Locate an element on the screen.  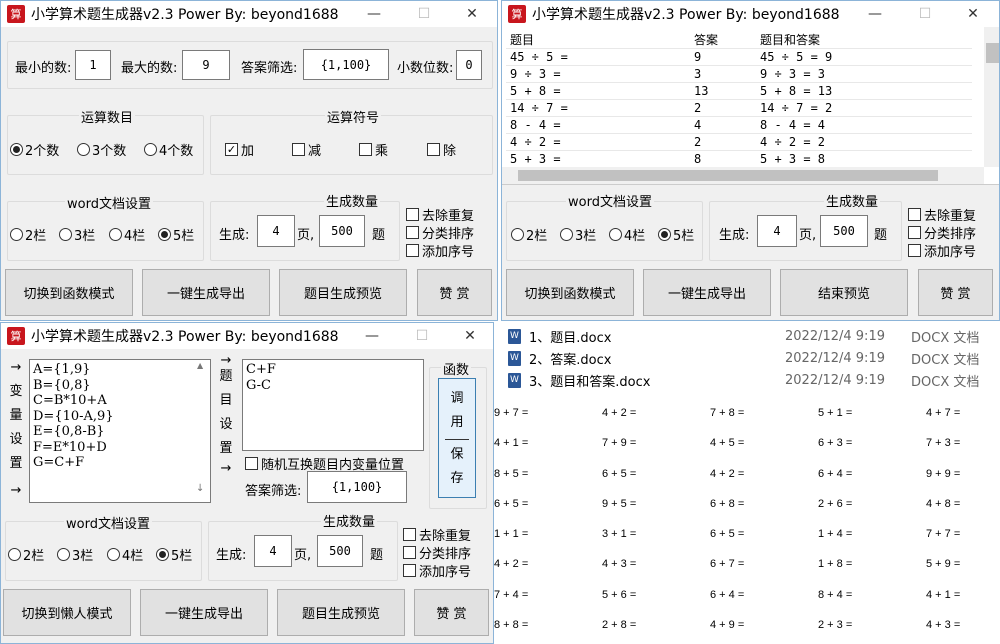
scroll-up-icon: ▲ is located at coordinates (200, 365).